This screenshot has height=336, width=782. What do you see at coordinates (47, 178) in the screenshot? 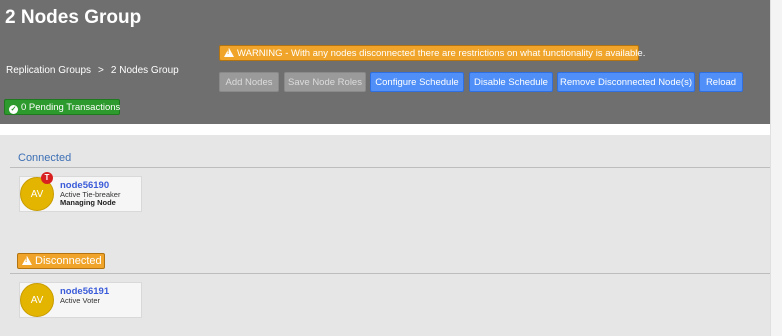
I see `tie-breaker-badge: T` at bounding box center [47, 178].